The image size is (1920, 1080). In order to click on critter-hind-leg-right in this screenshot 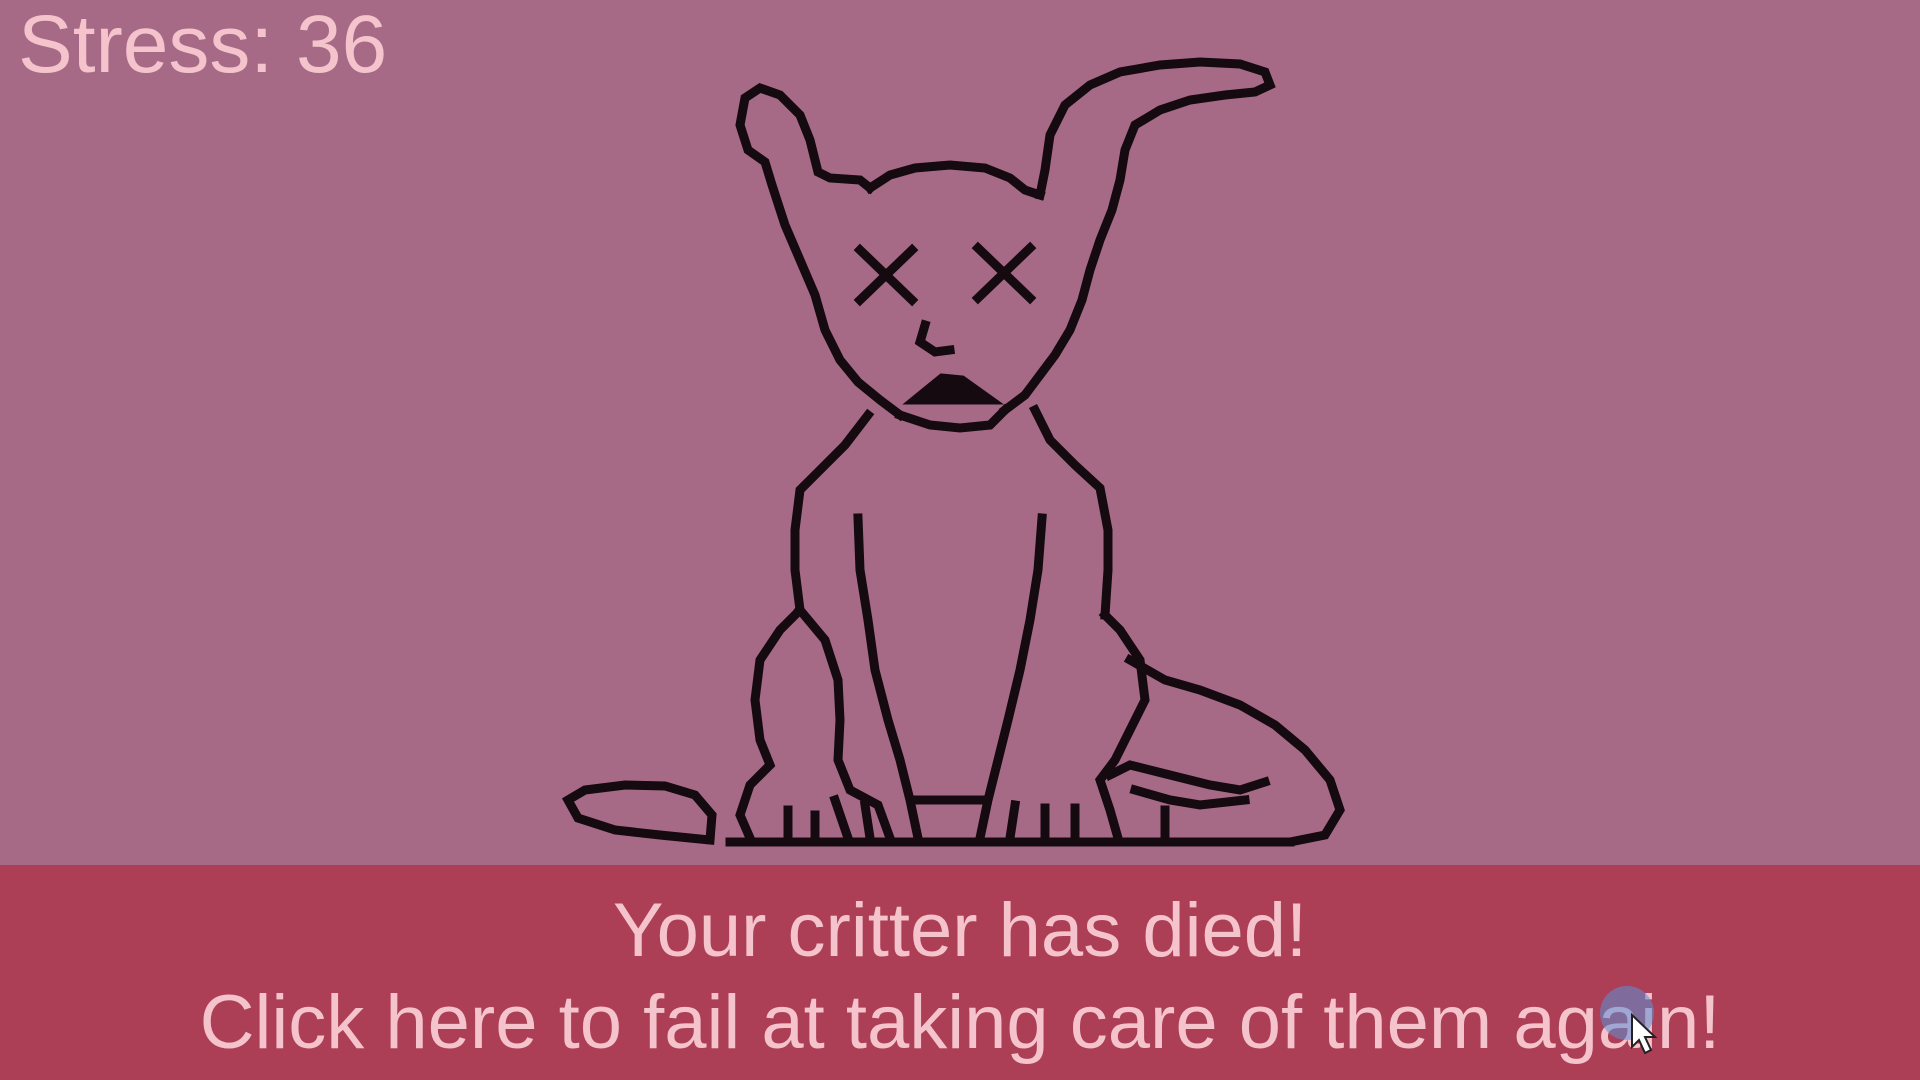, I will do `click(1122, 726)`.